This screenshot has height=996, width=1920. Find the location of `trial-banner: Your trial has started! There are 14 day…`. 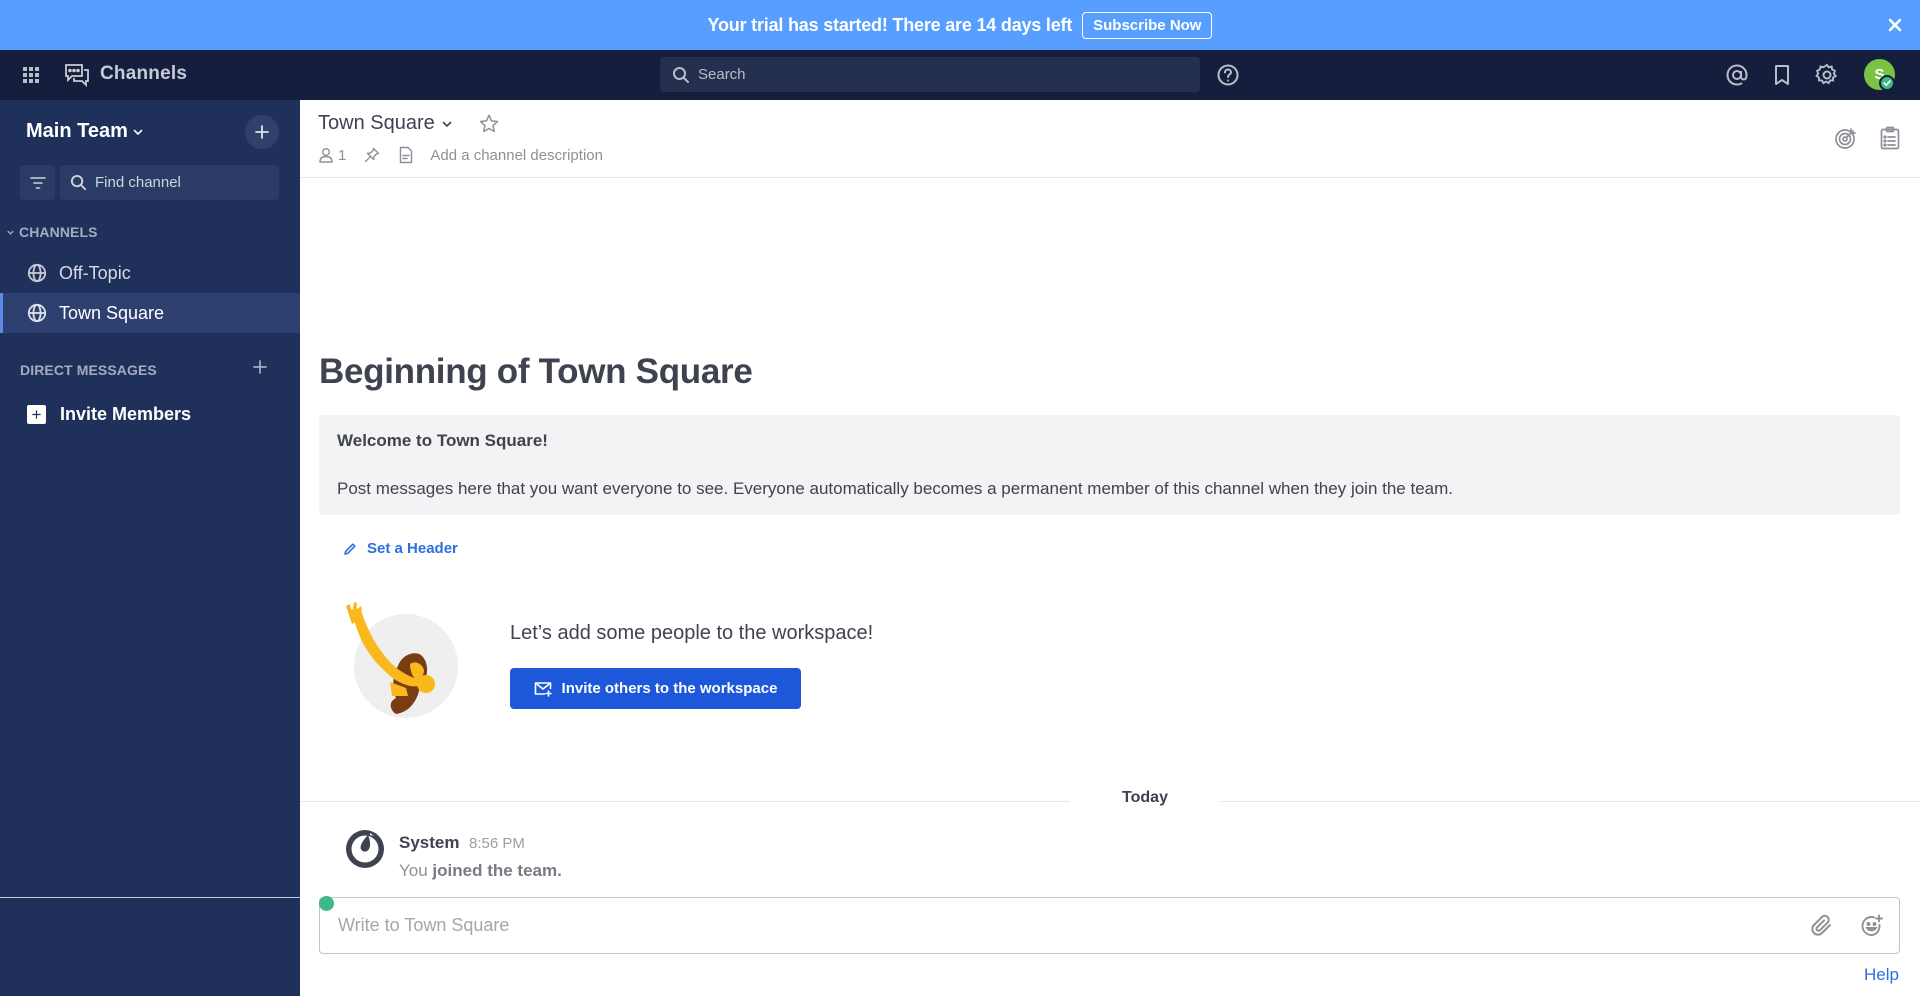

trial-banner: Your trial has started! There are 14 day… is located at coordinates (960, 25).